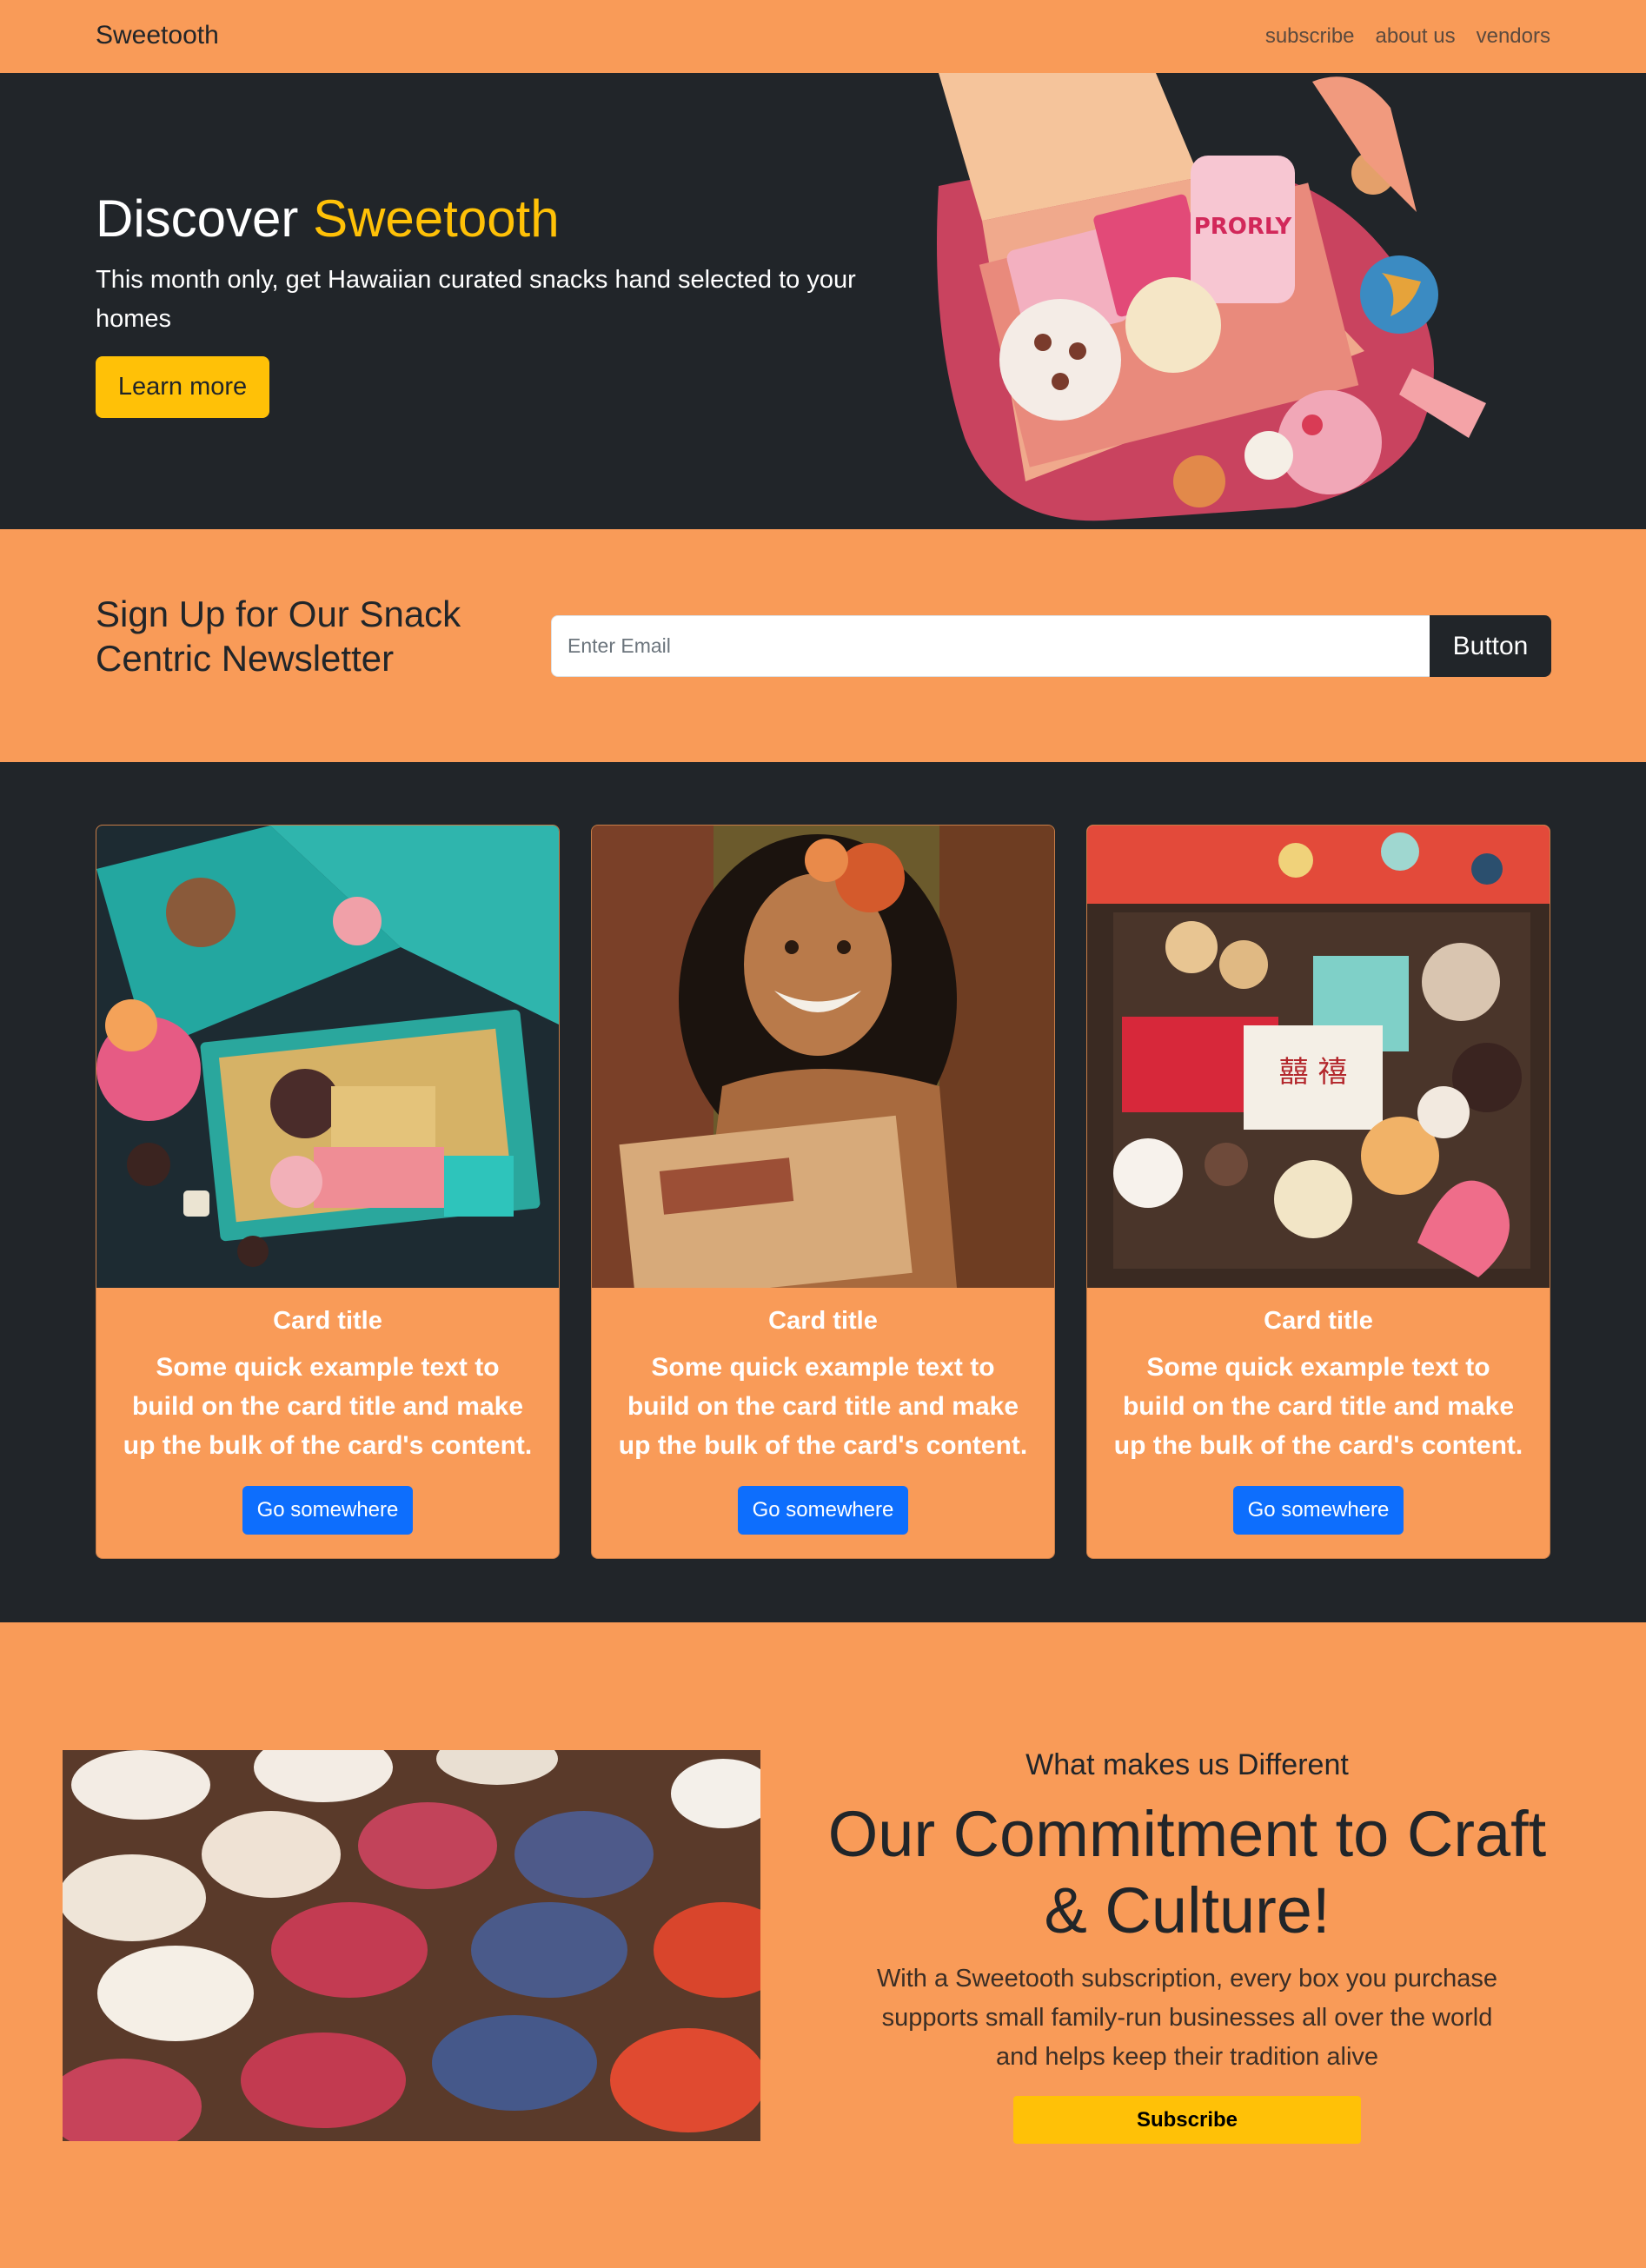 The height and width of the screenshot is (2268, 1646). Describe the element at coordinates (1187, 1764) in the screenshot. I see `feature-subtitle: What makes us Different` at that location.